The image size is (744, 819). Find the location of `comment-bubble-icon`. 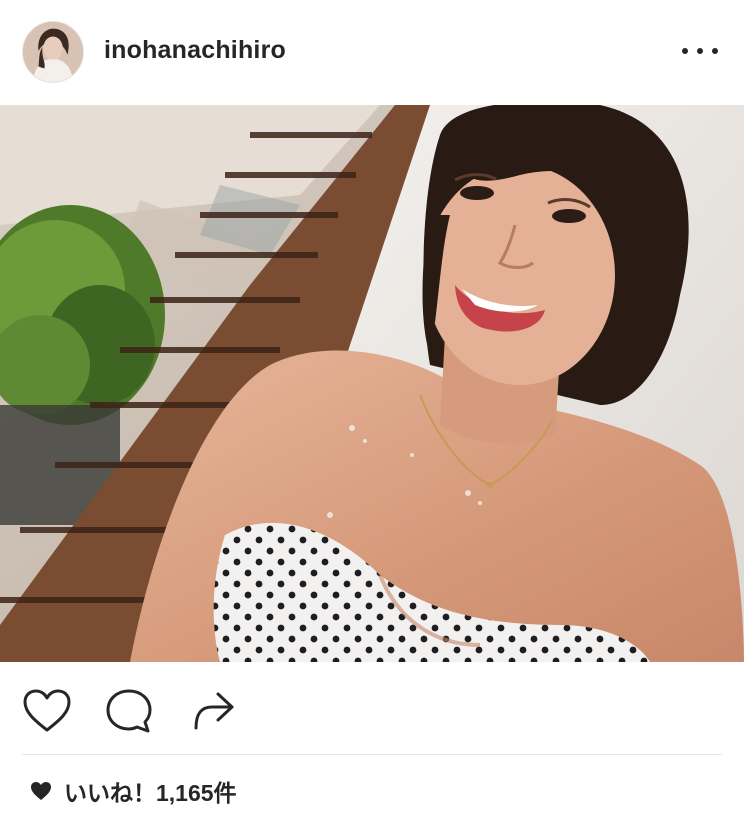

comment-bubble-icon is located at coordinates (129, 711).